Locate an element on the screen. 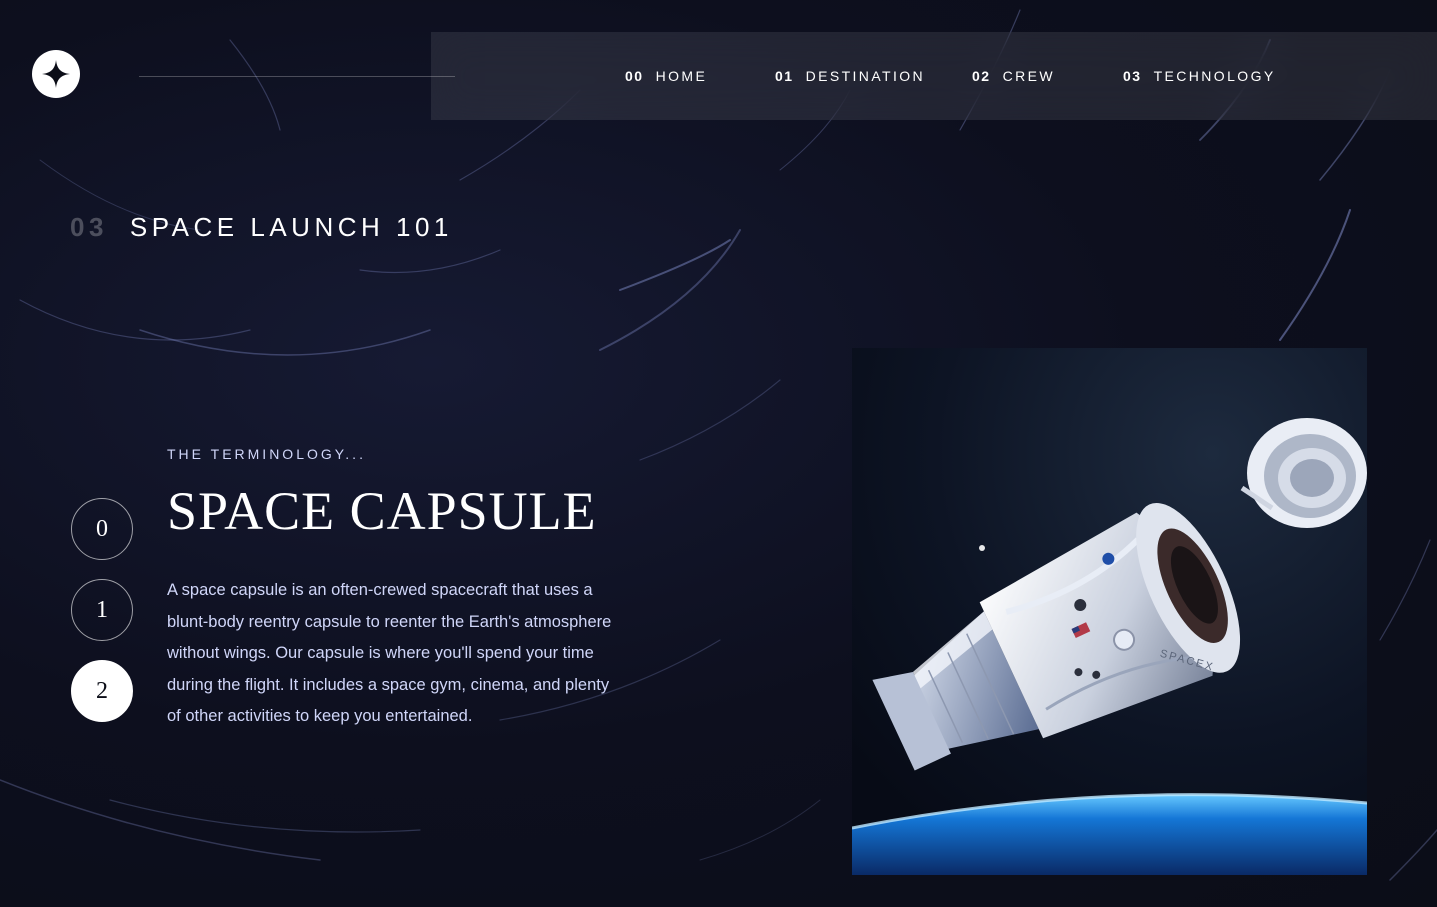 The width and height of the screenshot is (1437, 907). section-number: 03 is located at coordinates (89, 227).